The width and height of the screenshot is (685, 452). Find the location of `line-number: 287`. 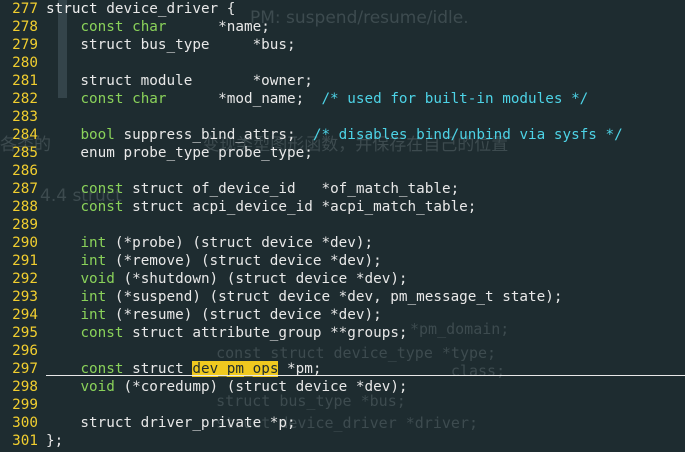

line-number: 287 is located at coordinates (25, 189).